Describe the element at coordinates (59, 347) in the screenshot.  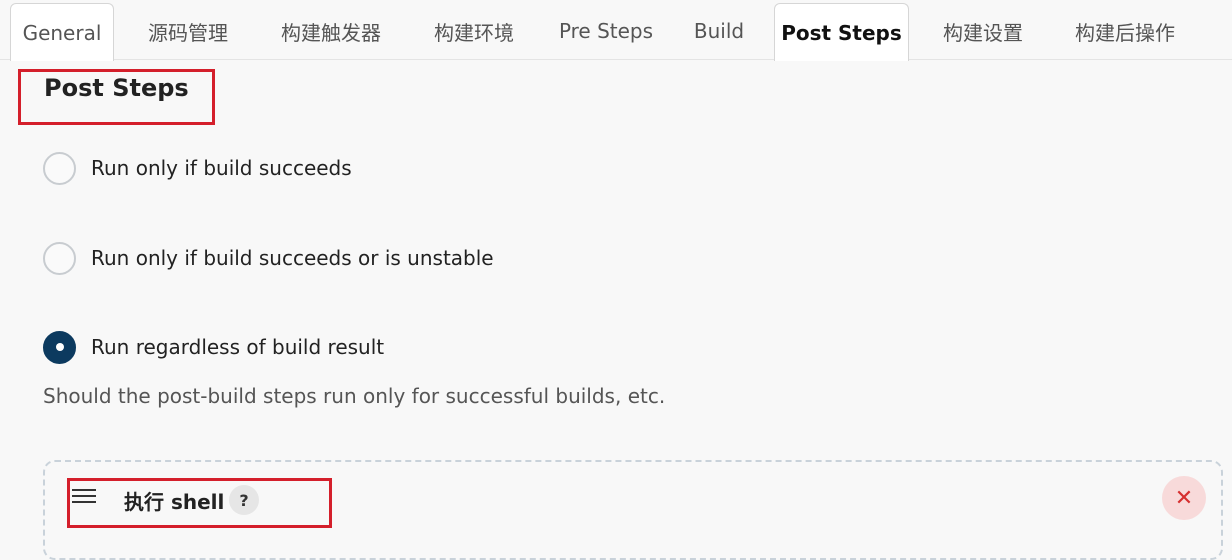
I see `radio-button-selected` at that location.